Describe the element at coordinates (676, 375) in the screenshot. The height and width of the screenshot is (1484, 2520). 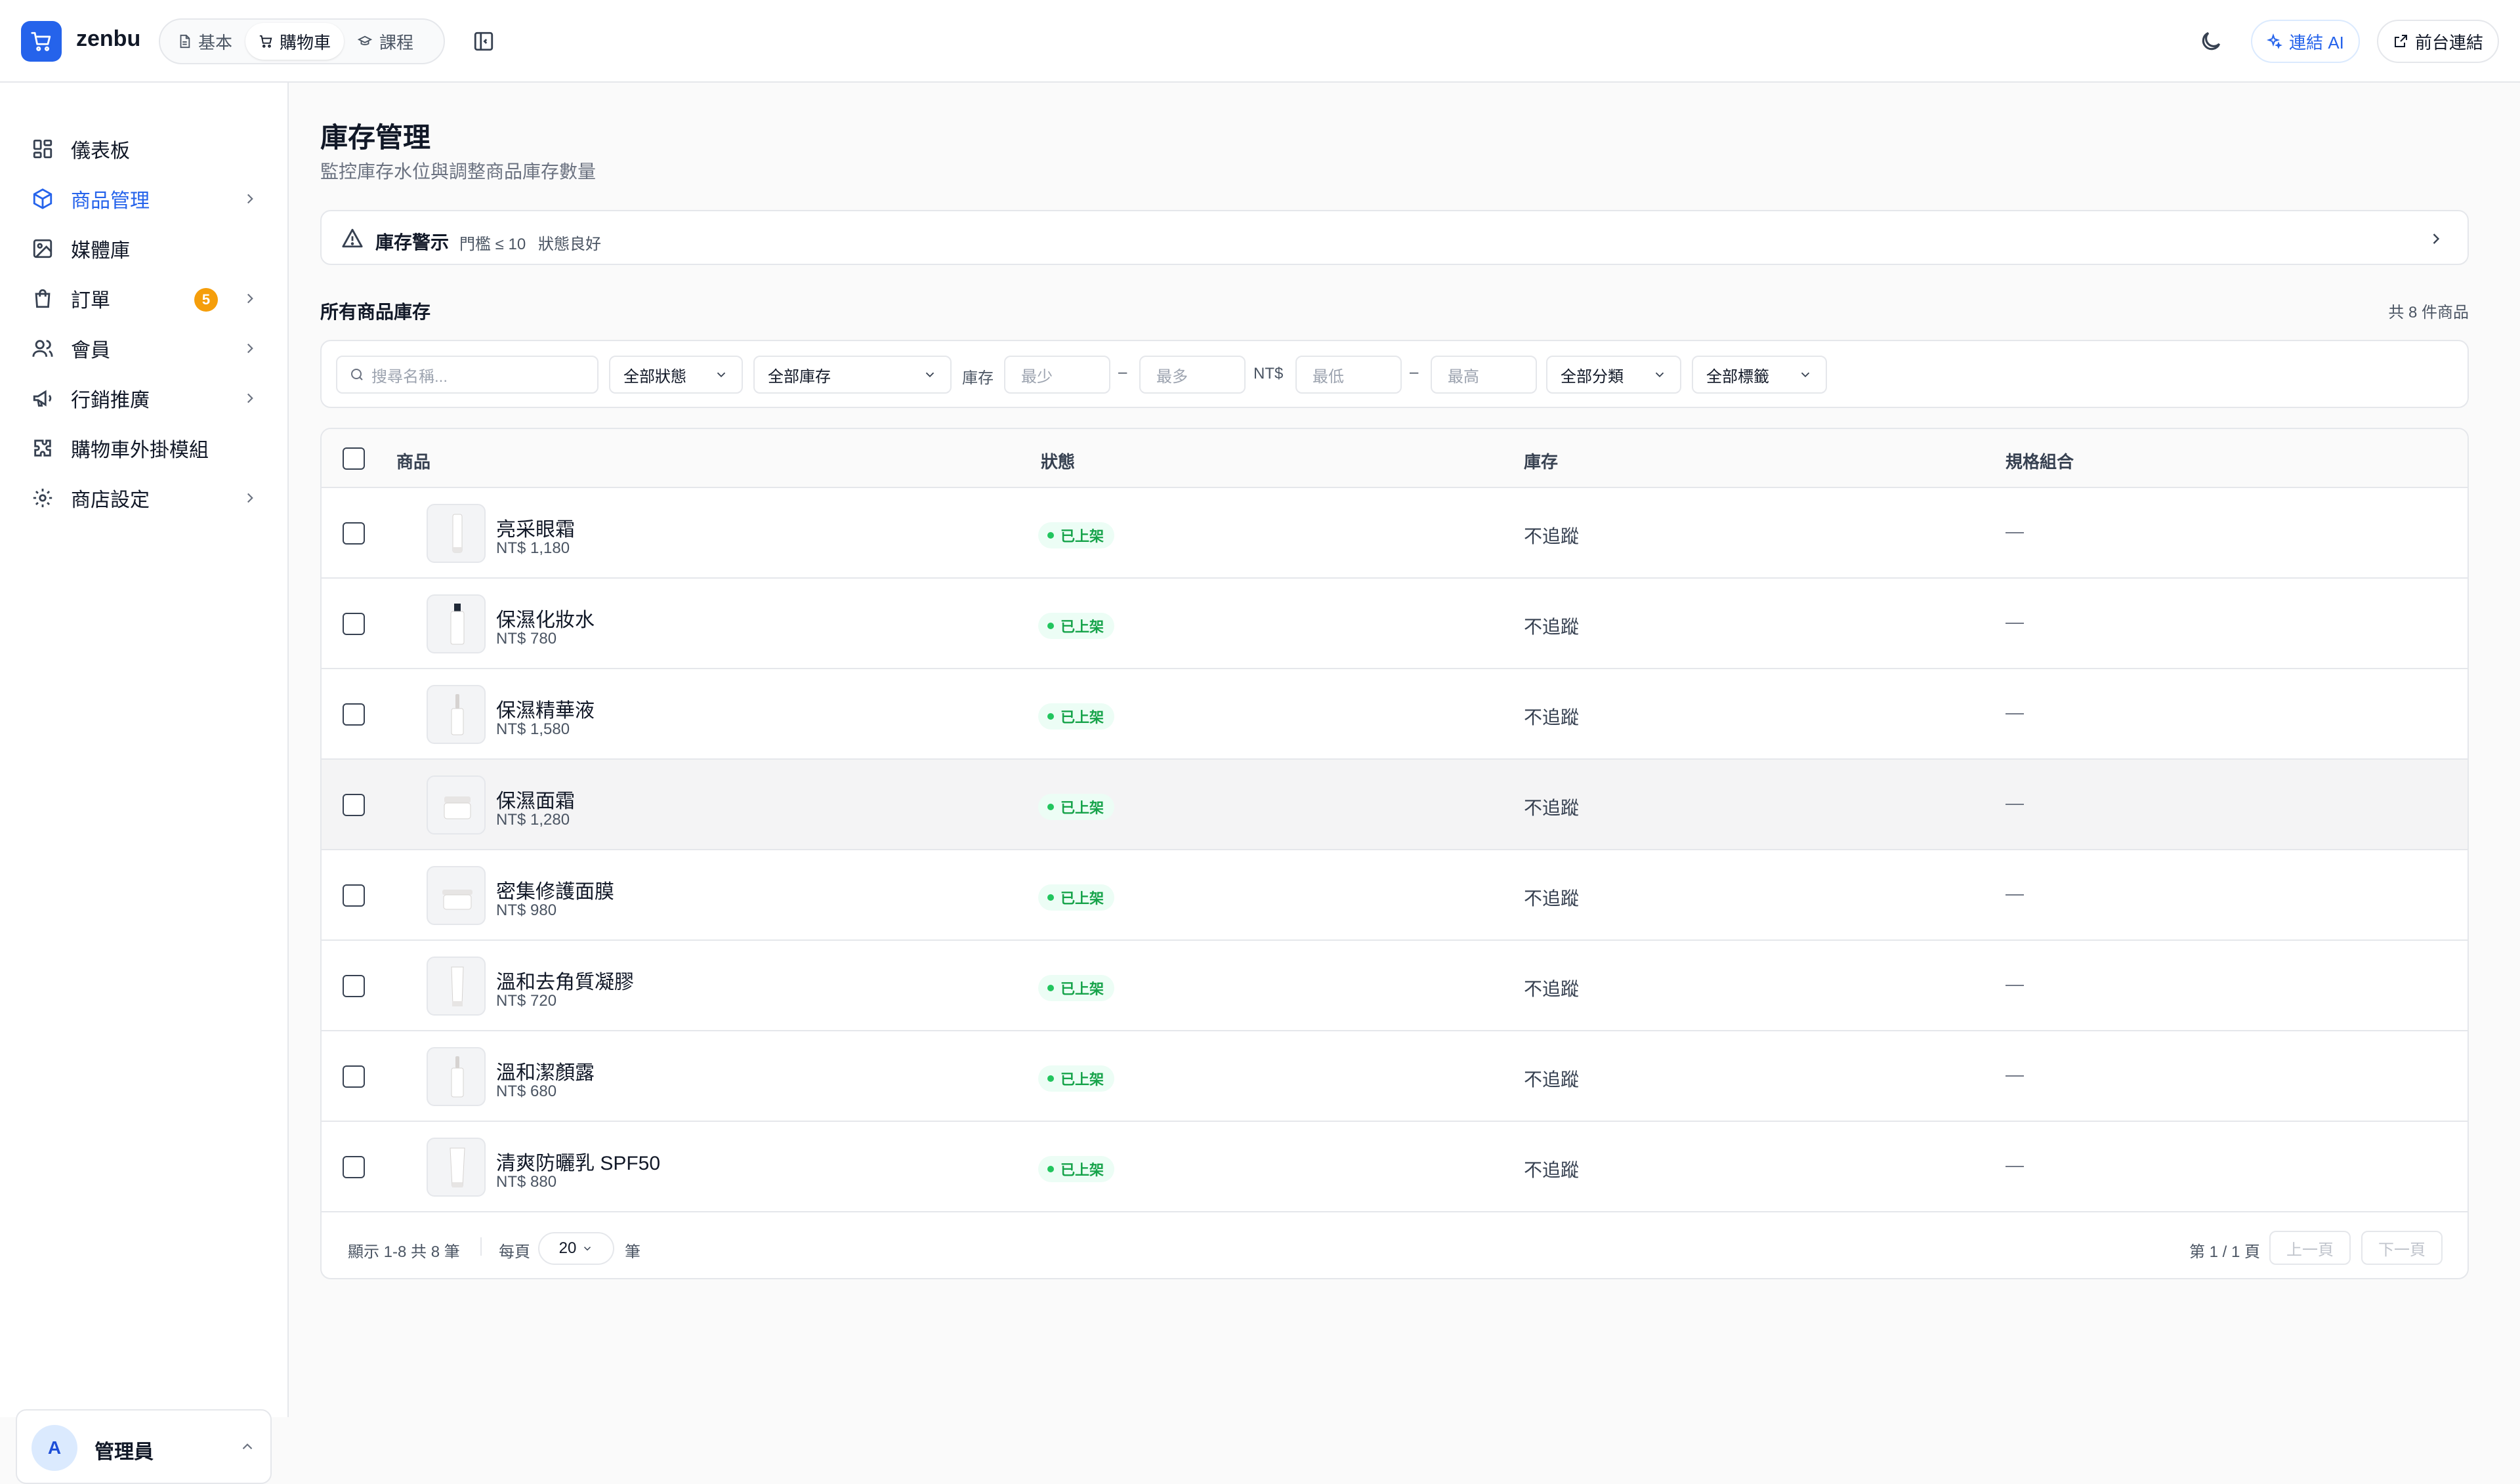
I see `status-filter-select: 全部狀態` at that location.